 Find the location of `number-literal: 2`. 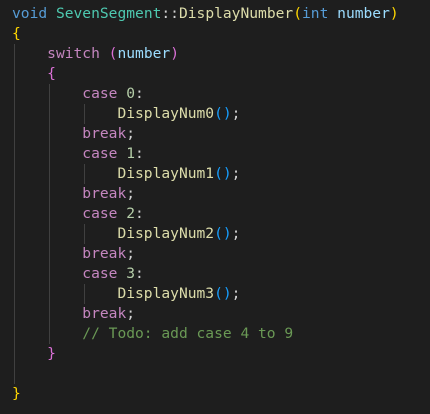

number-literal: 2 is located at coordinates (131, 213).